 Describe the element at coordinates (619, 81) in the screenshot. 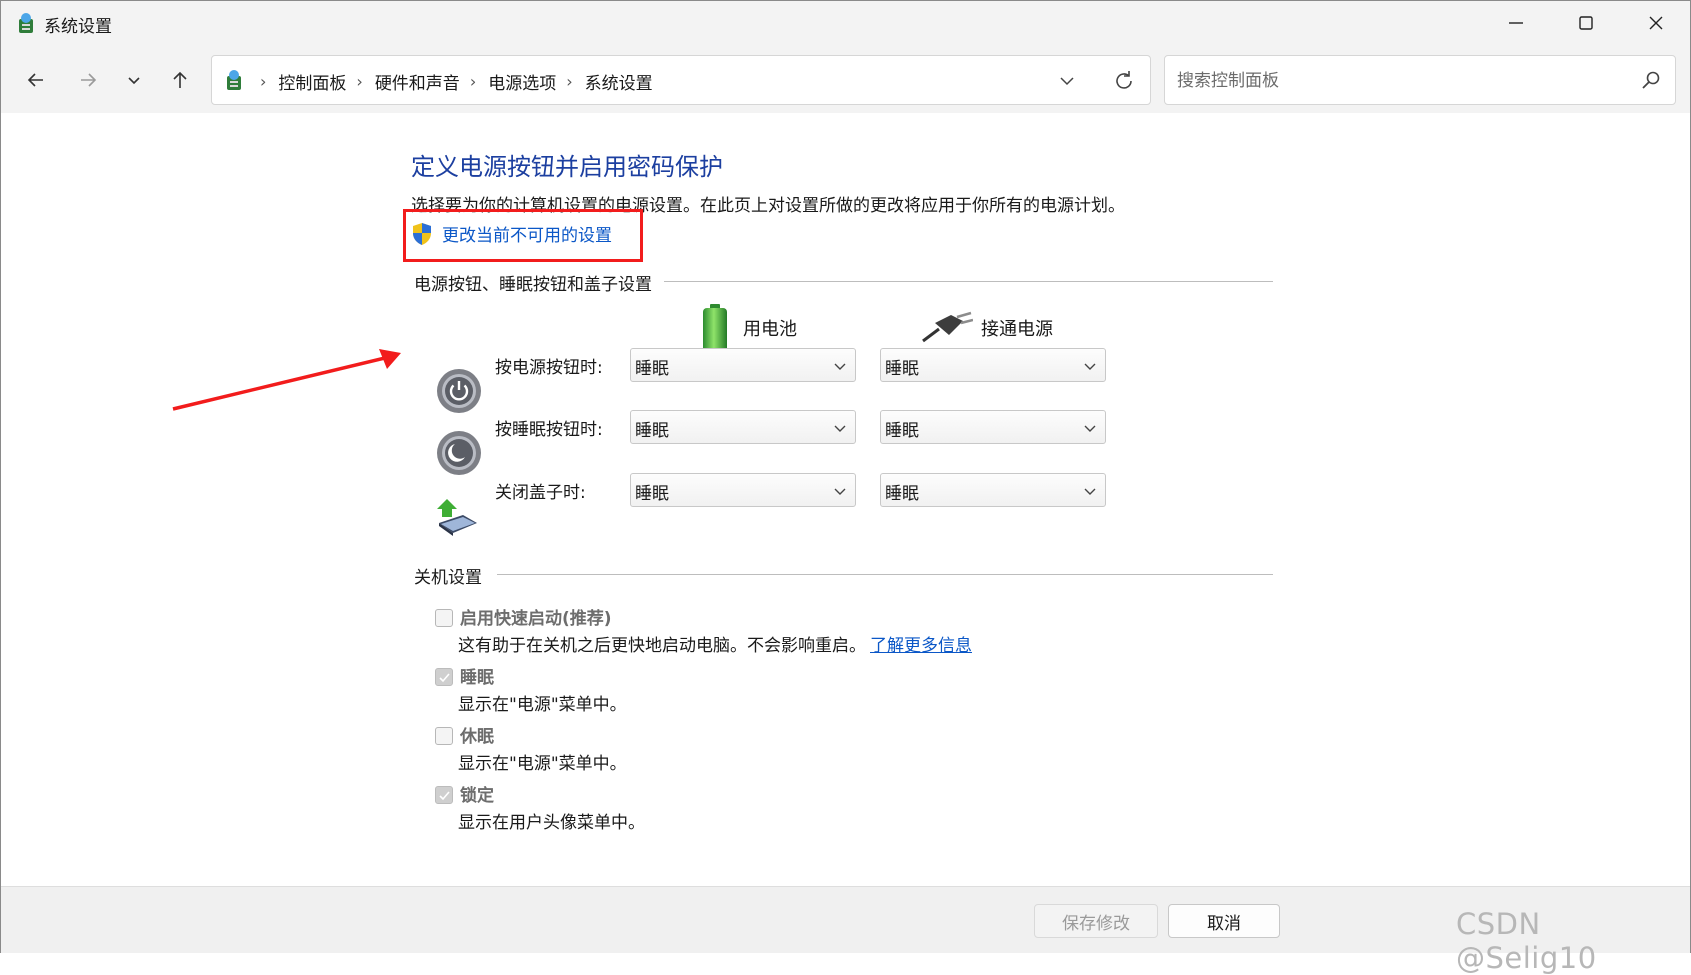

I see `breadcrumb-system-settings: 系统设置` at that location.